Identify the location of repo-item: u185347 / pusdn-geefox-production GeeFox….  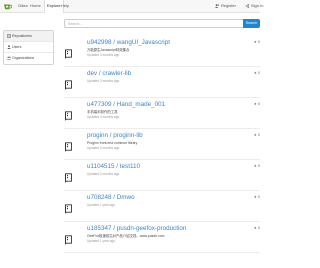
(162, 237).